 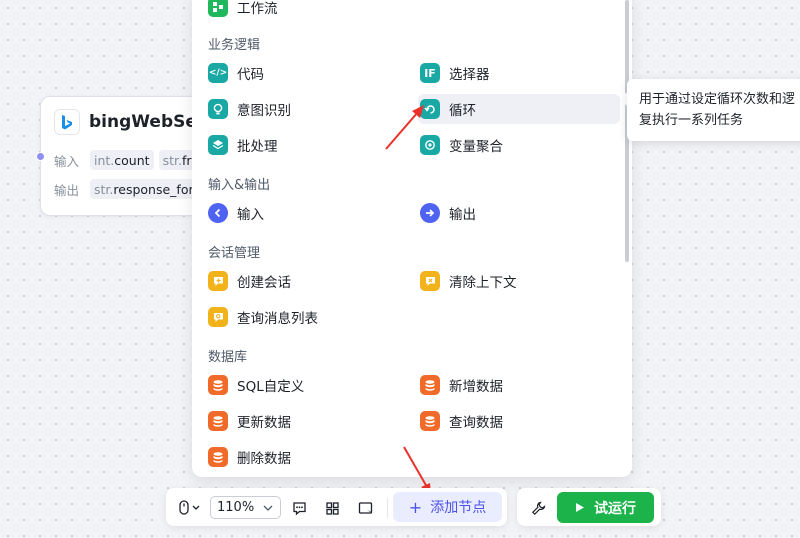 I want to click on section-title-business: 业务逻辑, so click(x=234, y=45).